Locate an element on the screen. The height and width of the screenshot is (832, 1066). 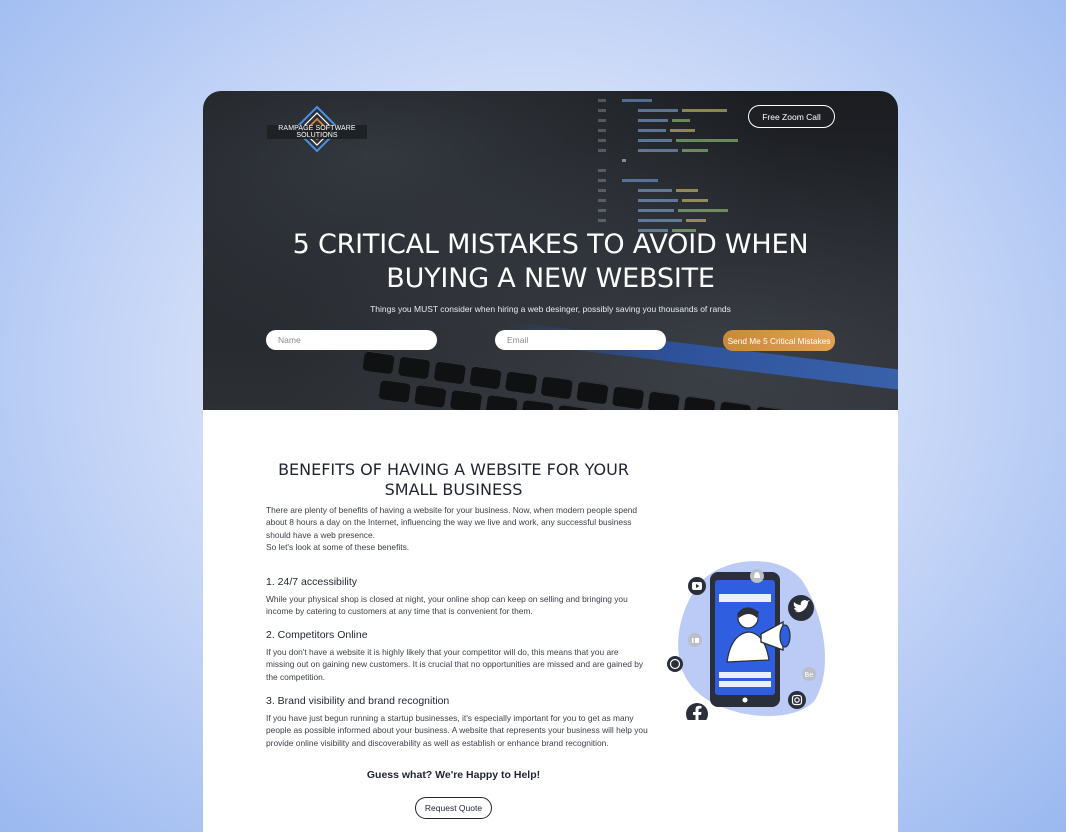
youtube-icon is located at coordinates (697, 586).